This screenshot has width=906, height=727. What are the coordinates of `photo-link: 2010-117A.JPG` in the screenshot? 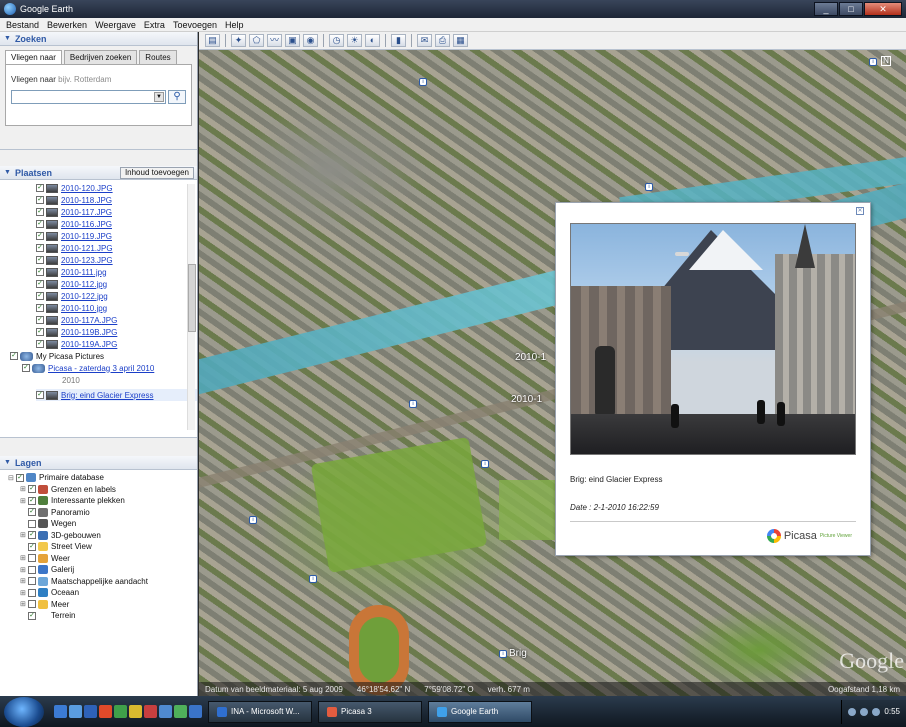 It's located at (89, 320).